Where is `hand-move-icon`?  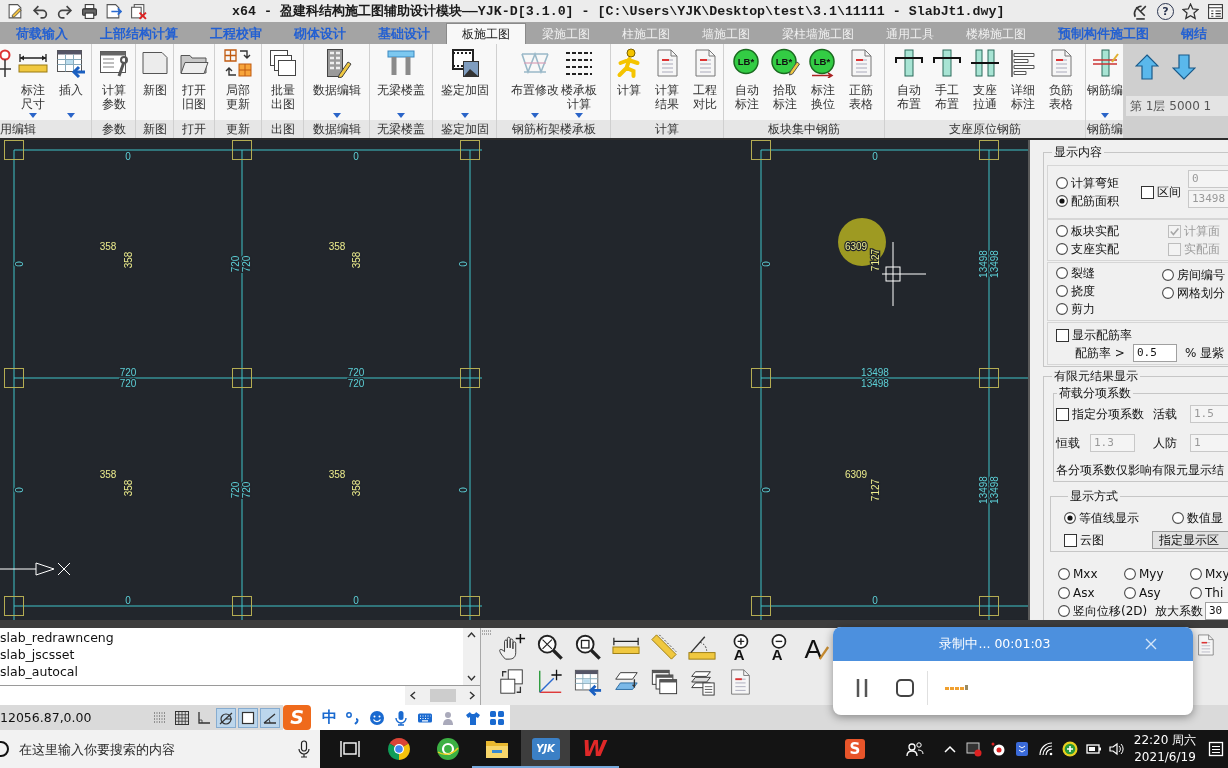
hand-move-icon is located at coordinates (512, 646).